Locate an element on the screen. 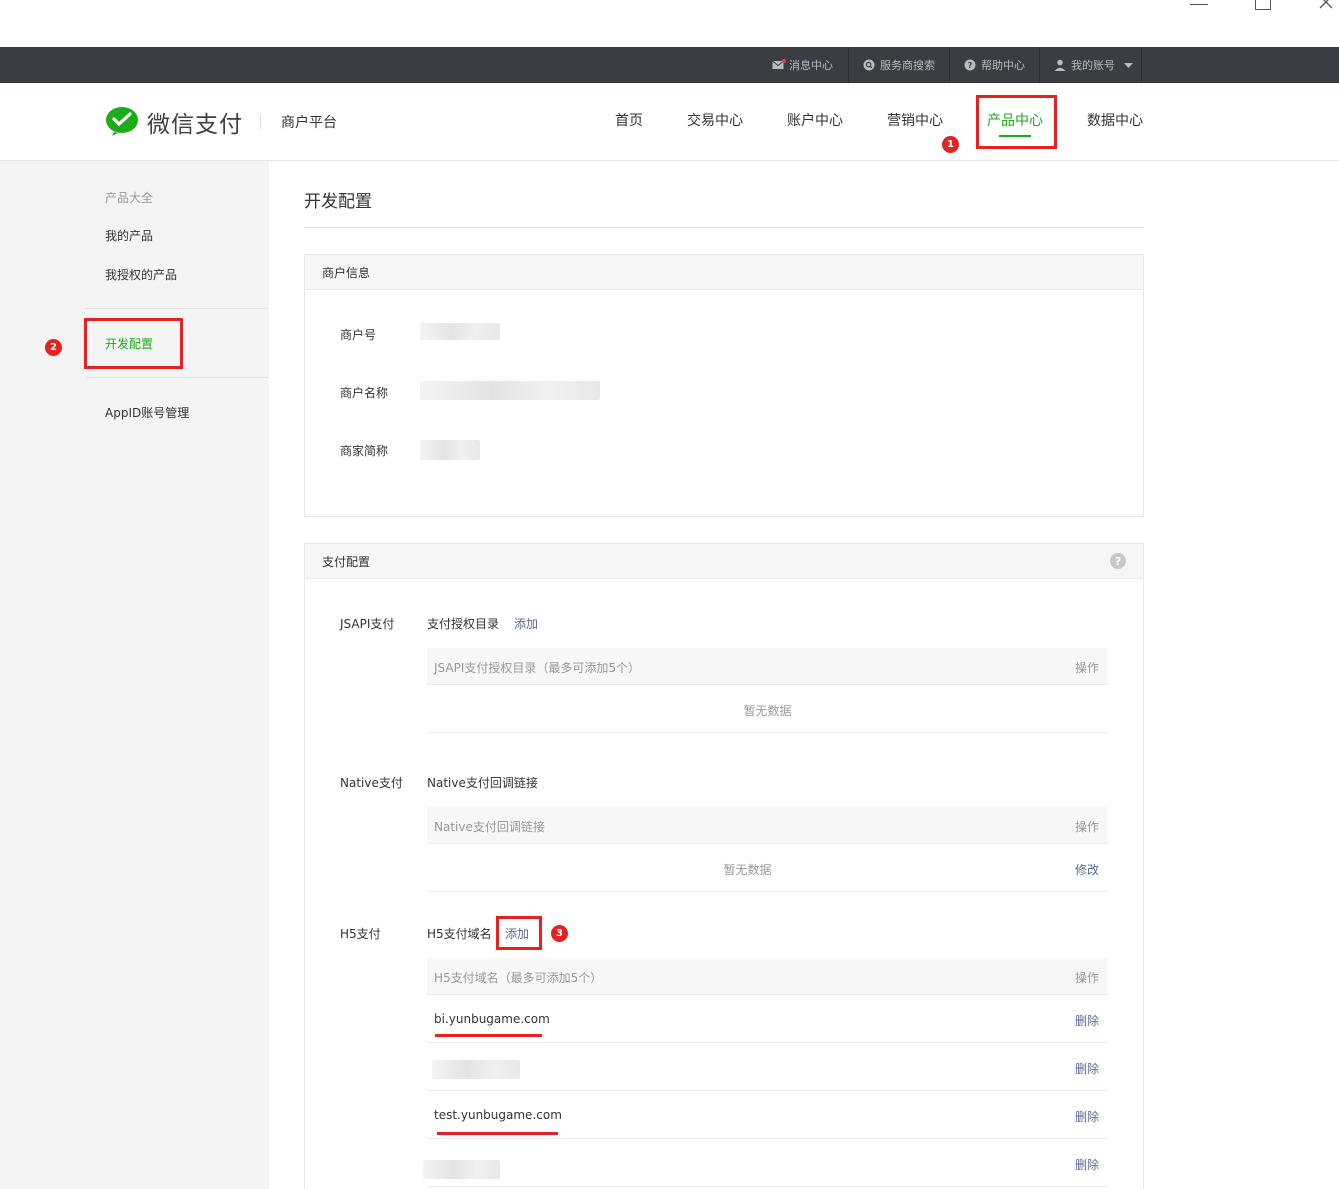 The height and width of the screenshot is (1189, 1339). sidebar-item-my-products: 我的产品 is located at coordinates (129, 235).